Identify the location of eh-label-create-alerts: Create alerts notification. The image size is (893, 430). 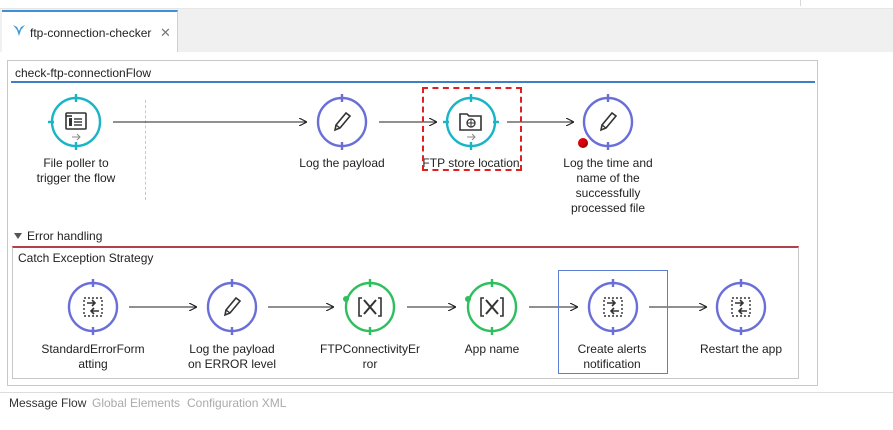
(612, 356).